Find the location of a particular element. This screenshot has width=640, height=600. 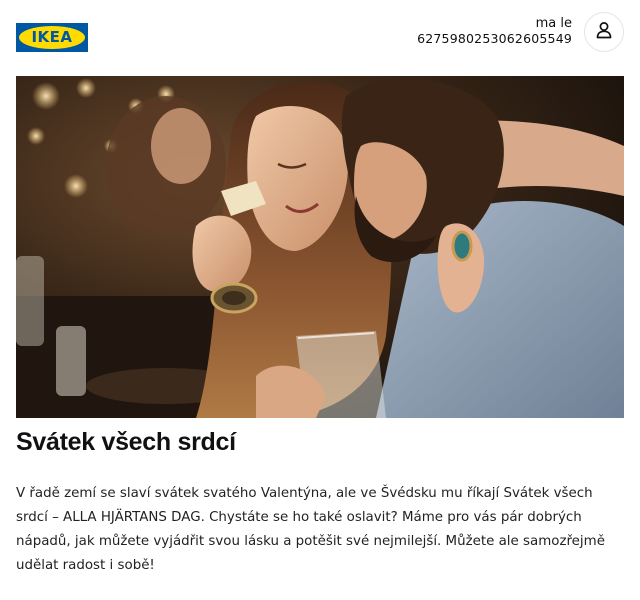

ikea-logo: IKEA is located at coordinates (52, 37).